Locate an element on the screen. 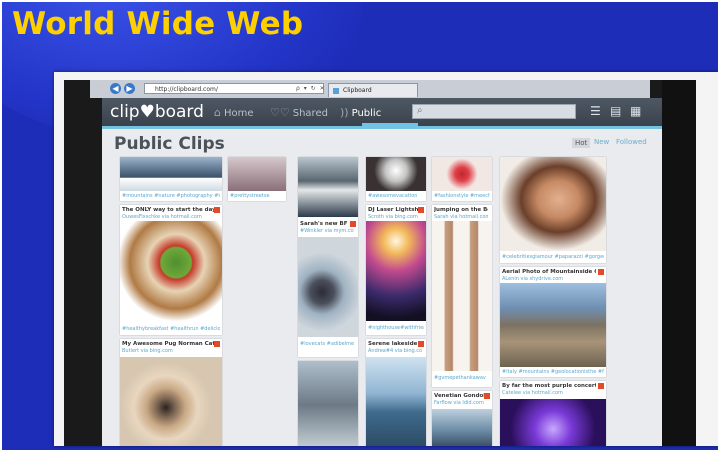 This screenshot has height=452, width=720. search-icon: ⌕ is located at coordinates (420, 110).